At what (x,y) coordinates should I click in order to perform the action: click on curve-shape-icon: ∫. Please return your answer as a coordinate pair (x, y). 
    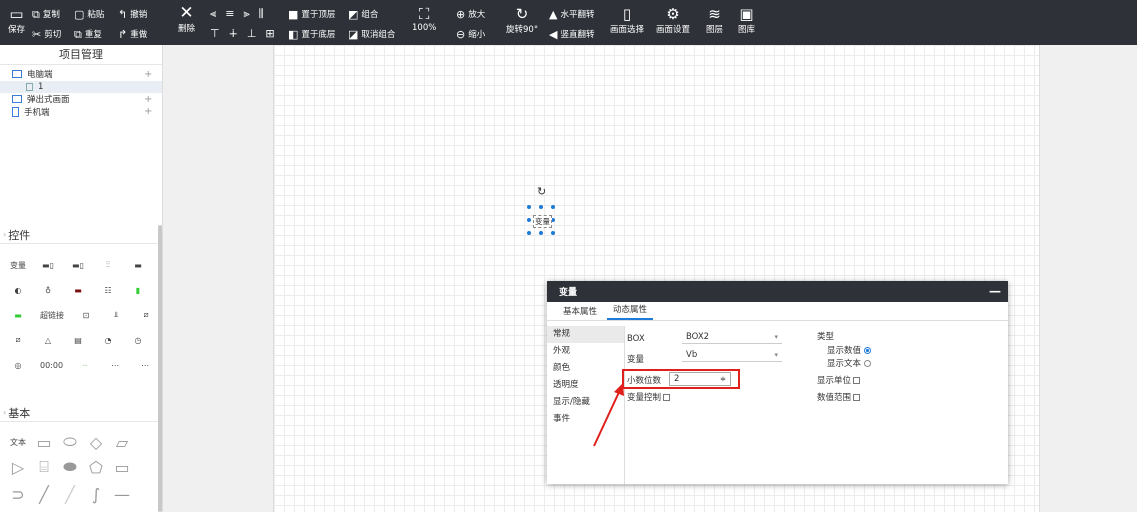
    Looking at the image, I should click on (96, 494).